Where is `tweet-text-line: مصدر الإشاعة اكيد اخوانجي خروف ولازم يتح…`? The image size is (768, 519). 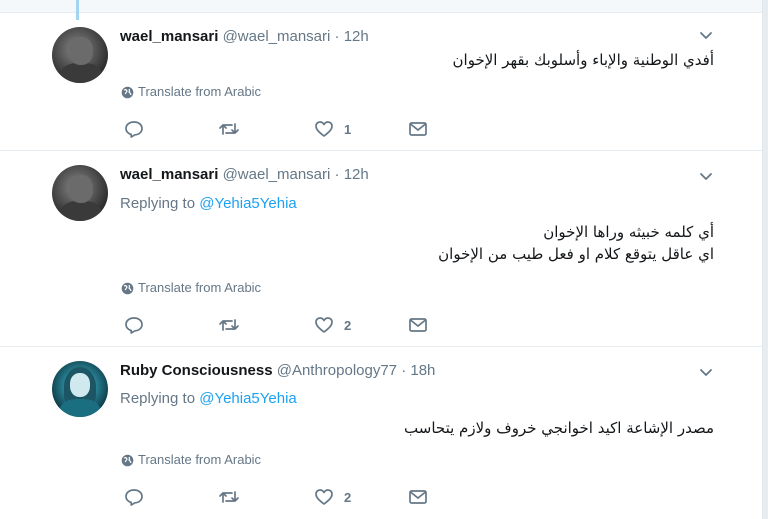 tweet-text-line: مصدر الإشاعة اكيد اخوانجي خروف ولازم يتح… is located at coordinates (559, 428).